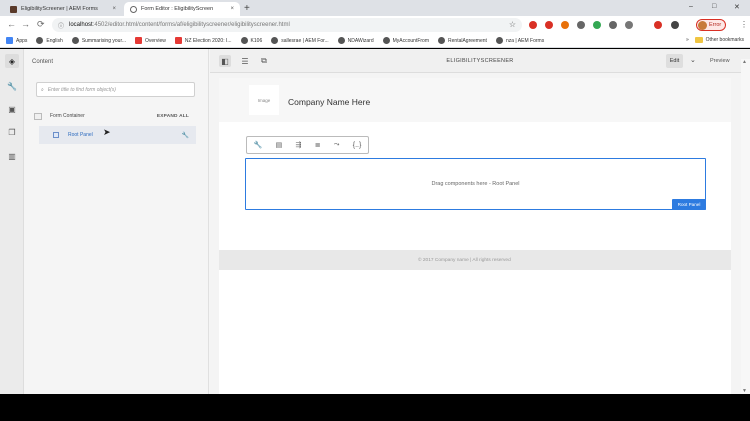 The image size is (750, 421). Describe the element at coordinates (247, 8) in the screenshot. I see `new-tab-button: +` at that location.